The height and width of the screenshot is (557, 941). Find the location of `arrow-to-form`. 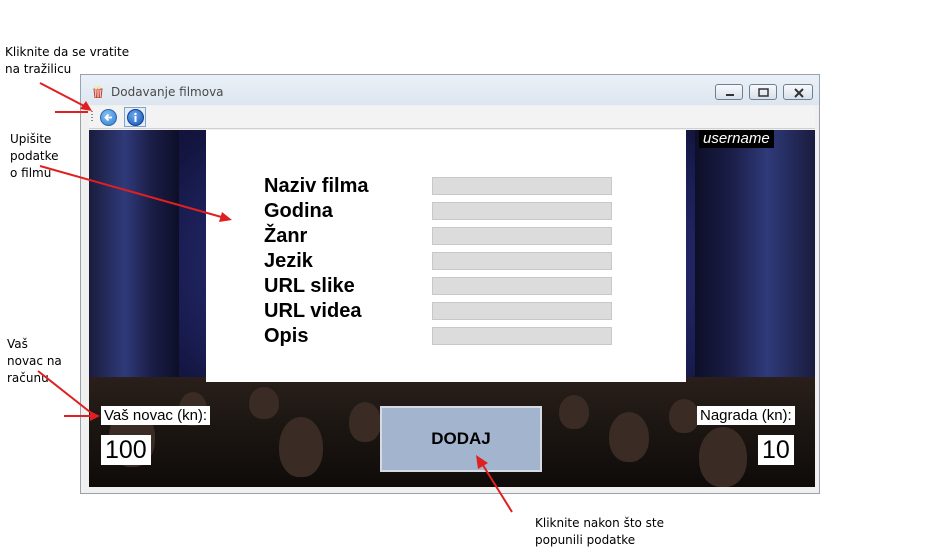

arrow-to-form is located at coordinates (132, 192).